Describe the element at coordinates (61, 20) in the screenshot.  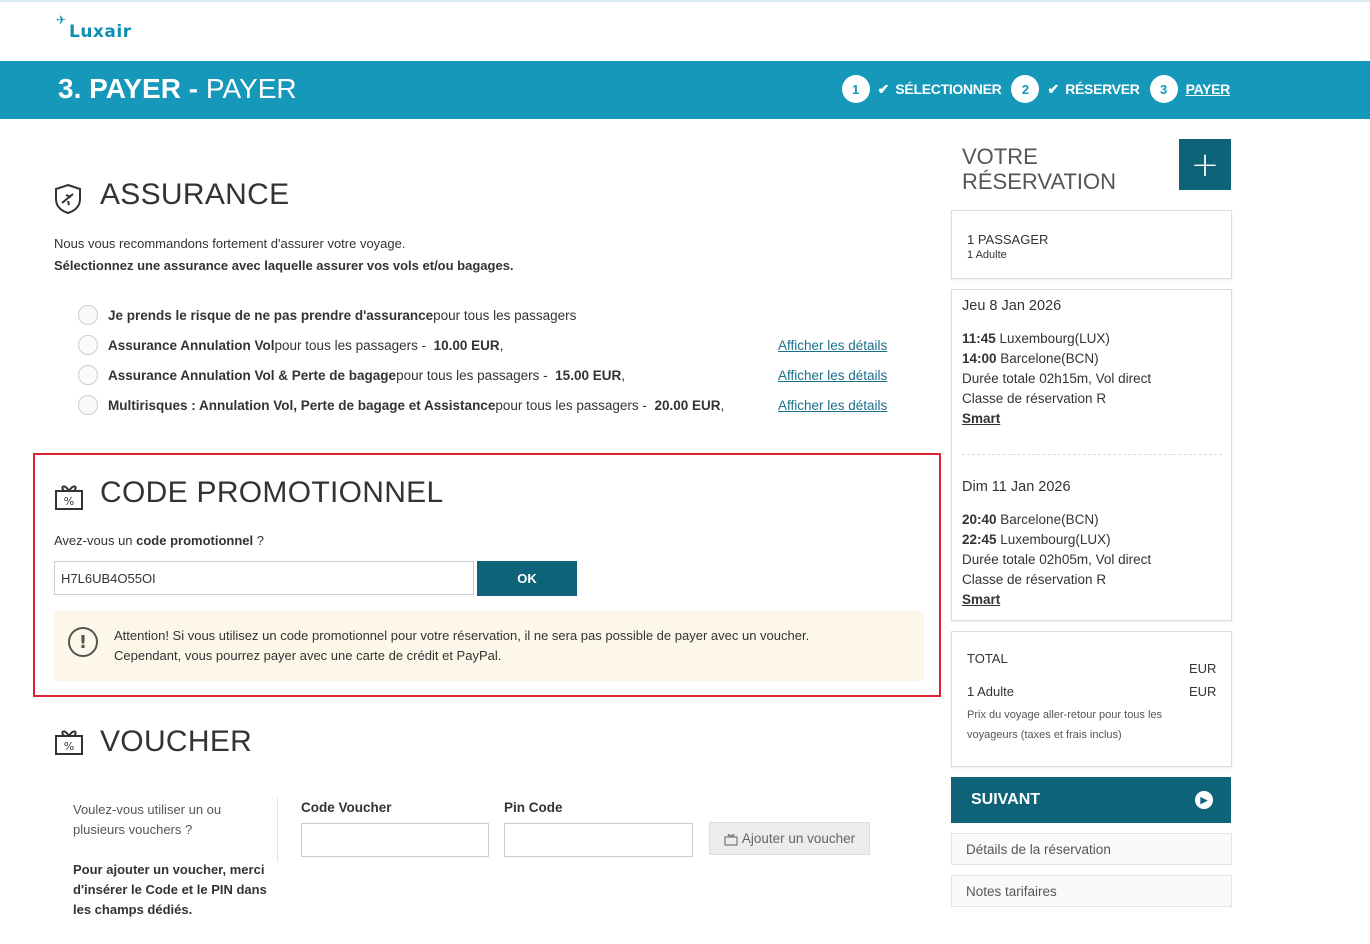
I see `logo-plane-icon: ✈` at that location.